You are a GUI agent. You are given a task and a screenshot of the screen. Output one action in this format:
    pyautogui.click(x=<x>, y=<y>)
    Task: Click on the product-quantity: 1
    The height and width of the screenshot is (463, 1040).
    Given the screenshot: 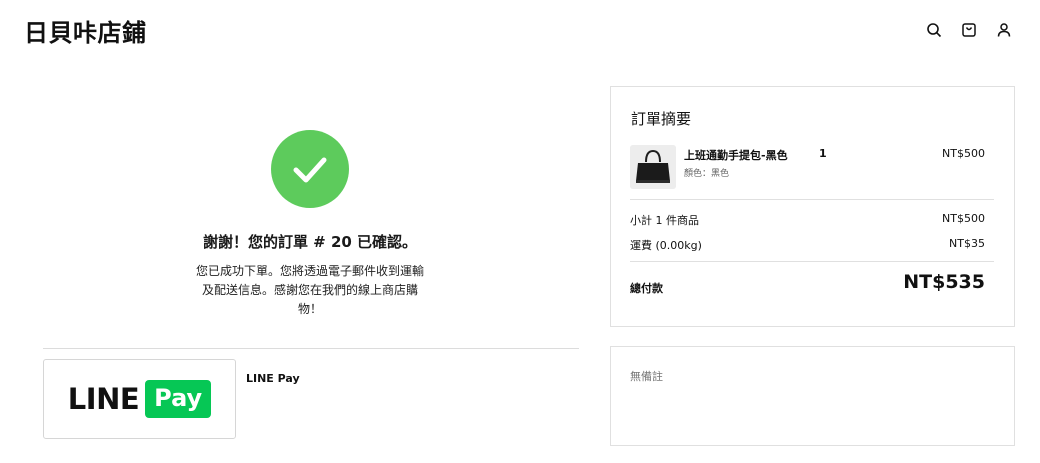 What is the action you would take?
    pyautogui.click(x=823, y=153)
    